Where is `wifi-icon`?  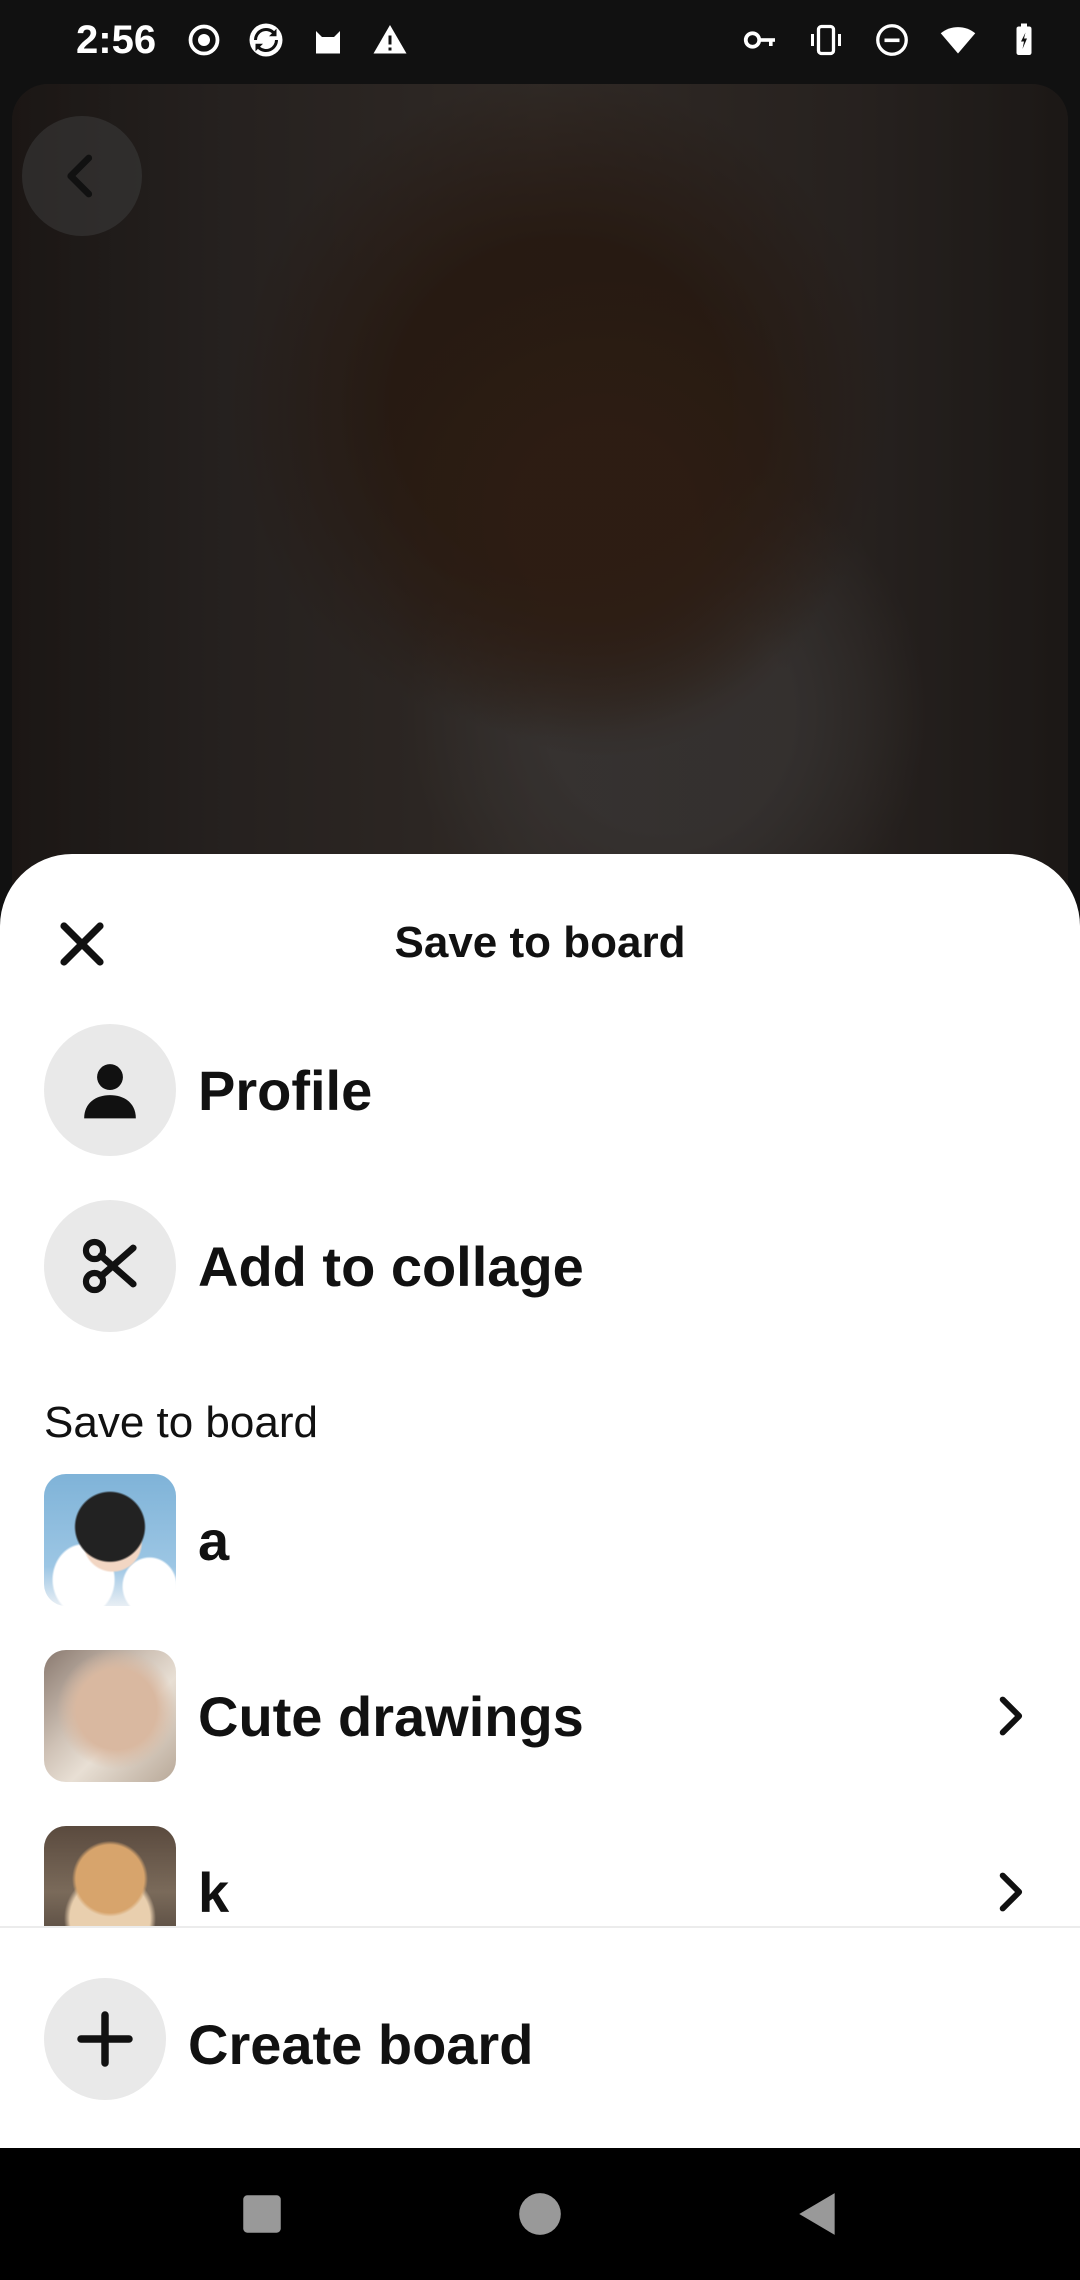 wifi-icon is located at coordinates (958, 40).